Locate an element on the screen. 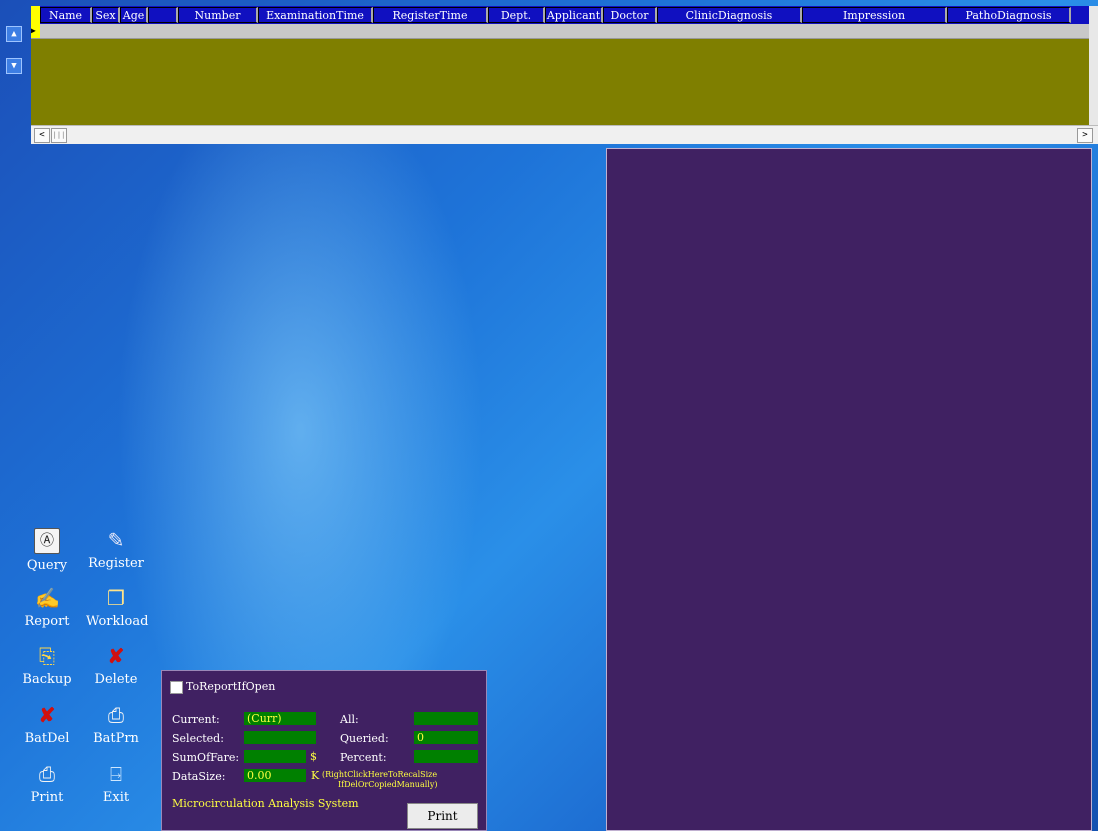 This screenshot has height=831, width=1098. delete-button: ✘ Delete is located at coordinates (116, 665).